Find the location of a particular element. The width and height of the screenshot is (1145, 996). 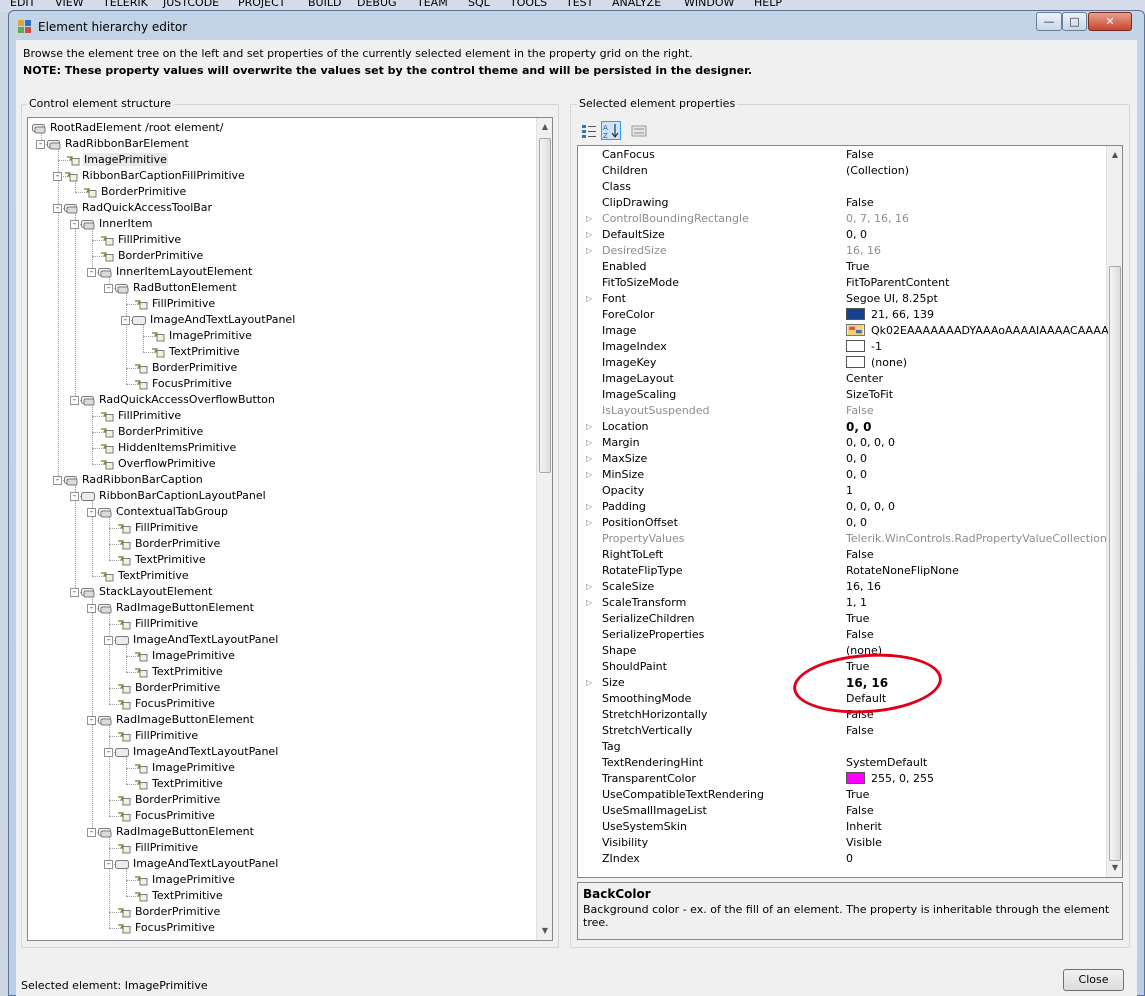

pg-scroll-up-arrow-icon: ▲ is located at coordinates (1114, 154).